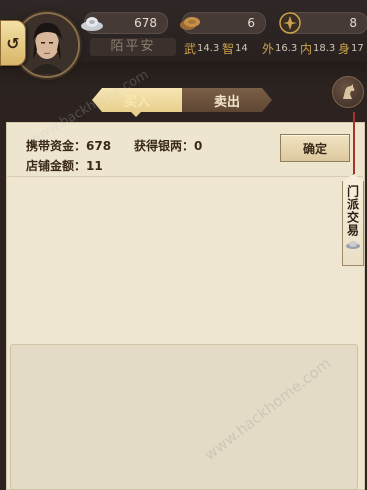 This screenshot has width=367, height=490. Describe the element at coordinates (223, 23) in the screenshot. I see `coin-counter: 6` at that location.